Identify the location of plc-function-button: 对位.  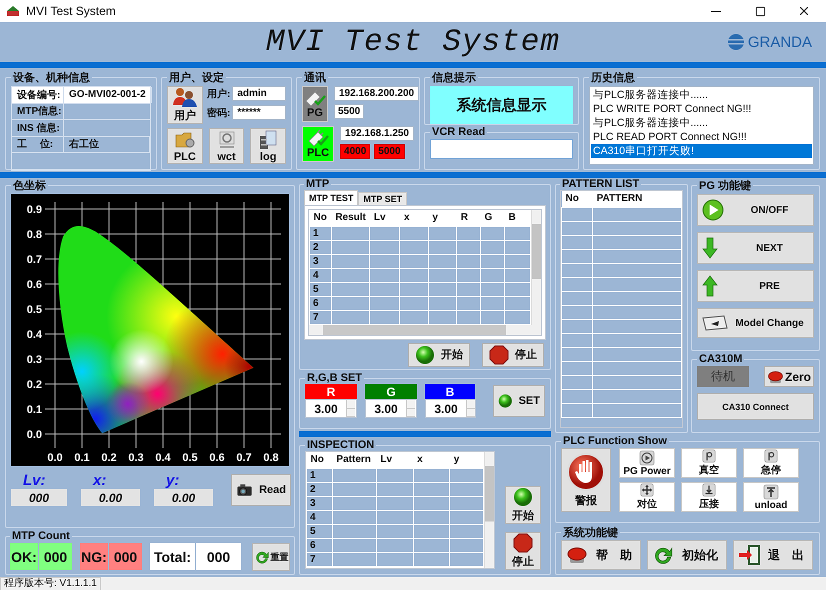
(647, 497).